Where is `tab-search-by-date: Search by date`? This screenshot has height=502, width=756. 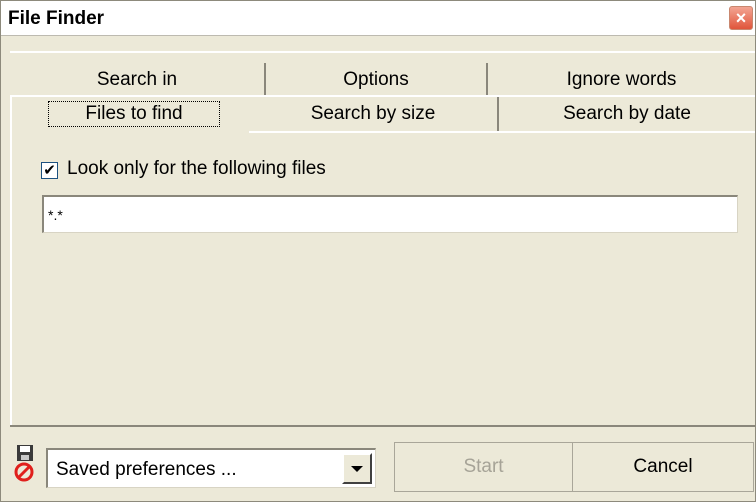
tab-search-by-date: Search by date is located at coordinates (627, 114).